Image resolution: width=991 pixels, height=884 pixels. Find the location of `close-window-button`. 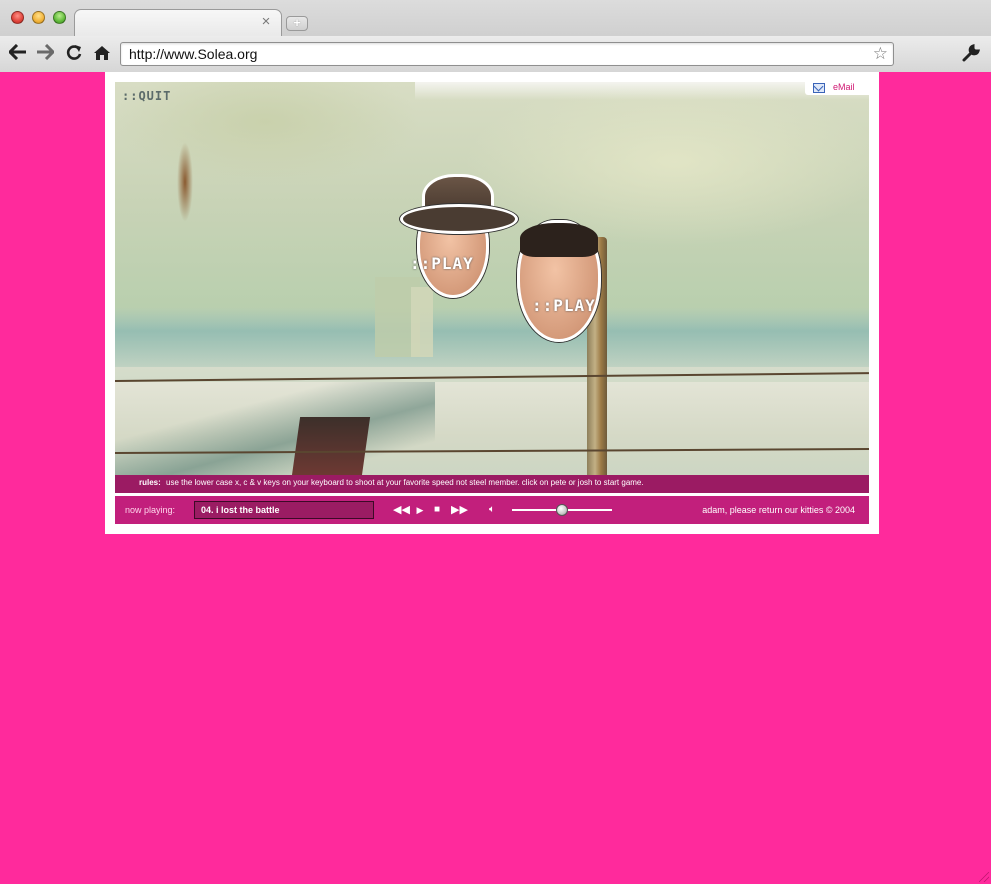

close-window-button is located at coordinates (17, 17).